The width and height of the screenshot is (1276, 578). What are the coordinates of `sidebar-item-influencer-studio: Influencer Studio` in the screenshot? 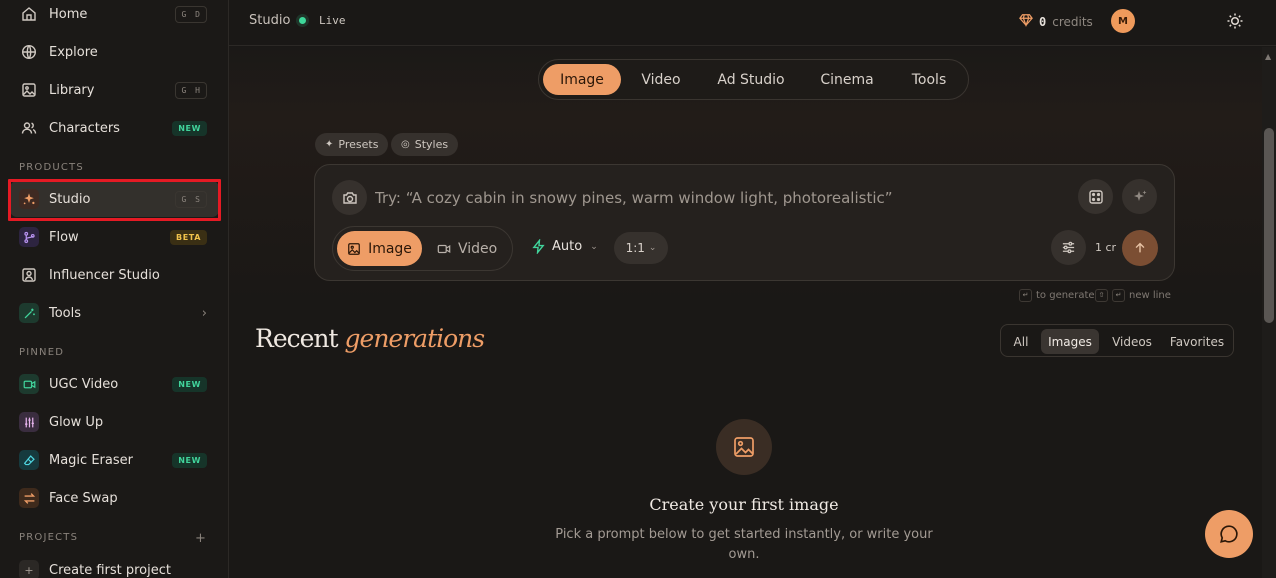 It's located at (114, 275).